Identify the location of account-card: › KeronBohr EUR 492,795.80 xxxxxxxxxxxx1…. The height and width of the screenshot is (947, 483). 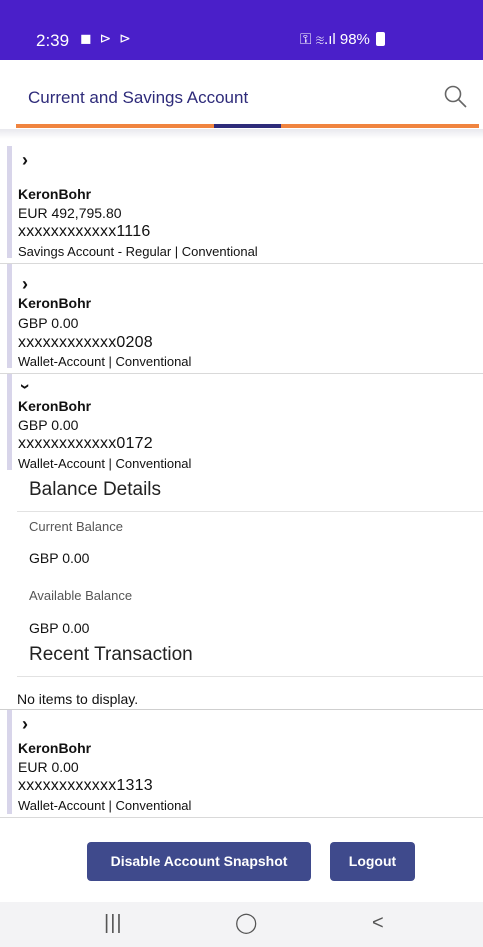
(241, 205).